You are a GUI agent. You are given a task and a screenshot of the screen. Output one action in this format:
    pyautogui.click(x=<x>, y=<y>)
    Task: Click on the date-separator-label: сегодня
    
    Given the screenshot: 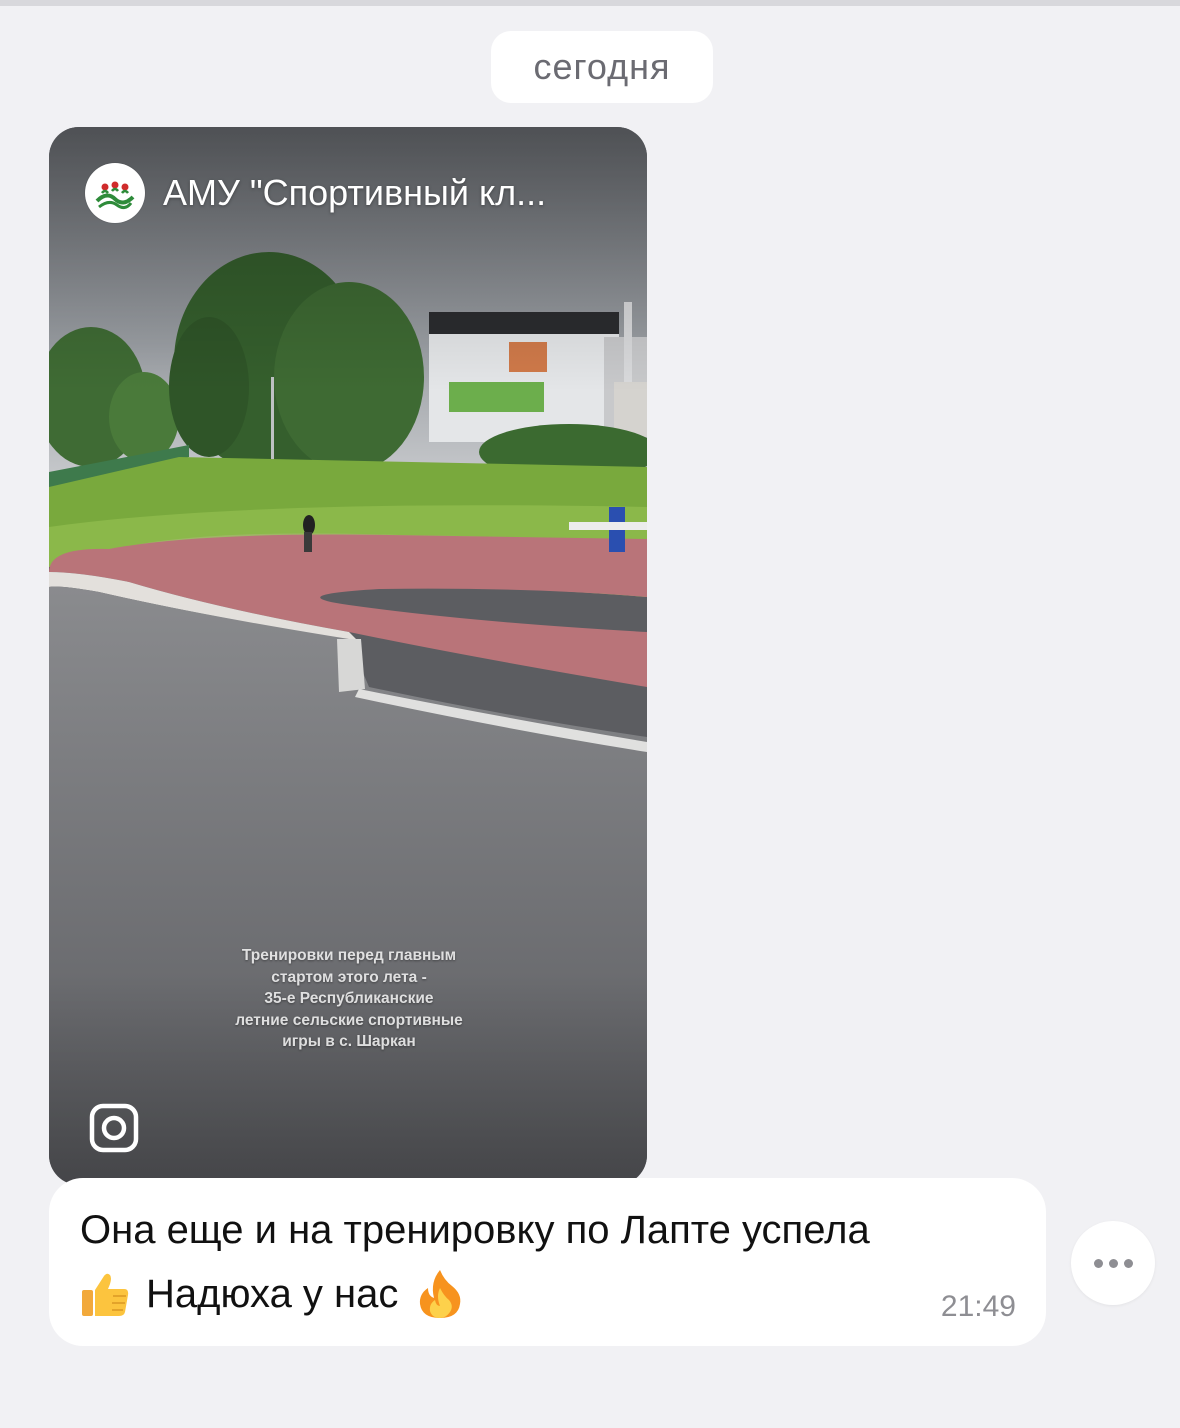 What is the action you would take?
    pyautogui.click(x=602, y=66)
    